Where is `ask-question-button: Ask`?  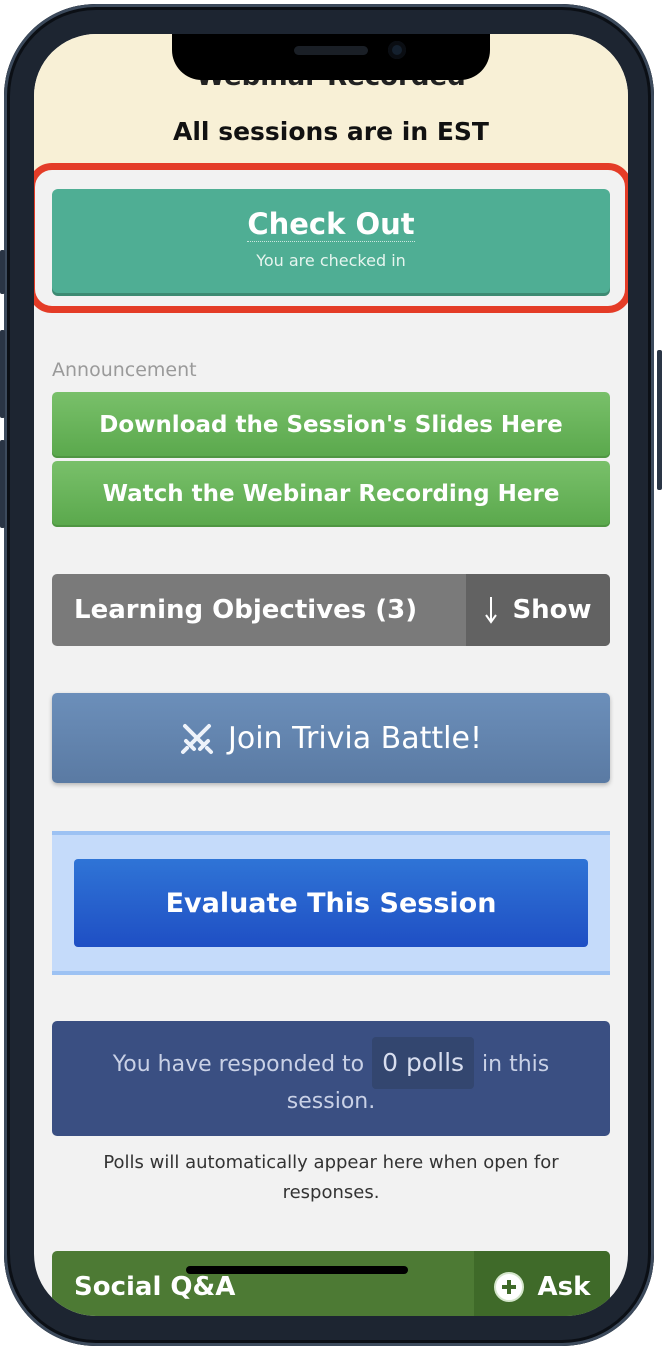 ask-question-button: Ask is located at coordinates (542, 1283).